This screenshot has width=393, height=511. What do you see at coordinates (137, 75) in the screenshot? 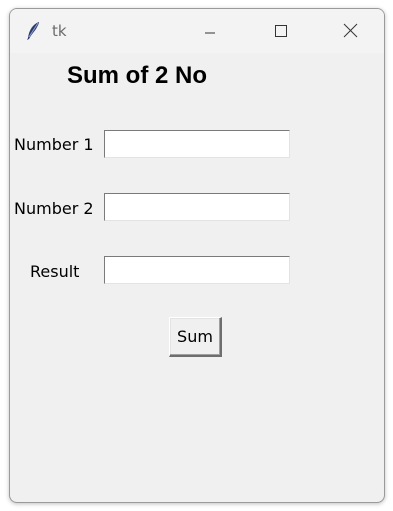
I see `form-heading: Sum of 2 No` at bounding box center [137, 75].